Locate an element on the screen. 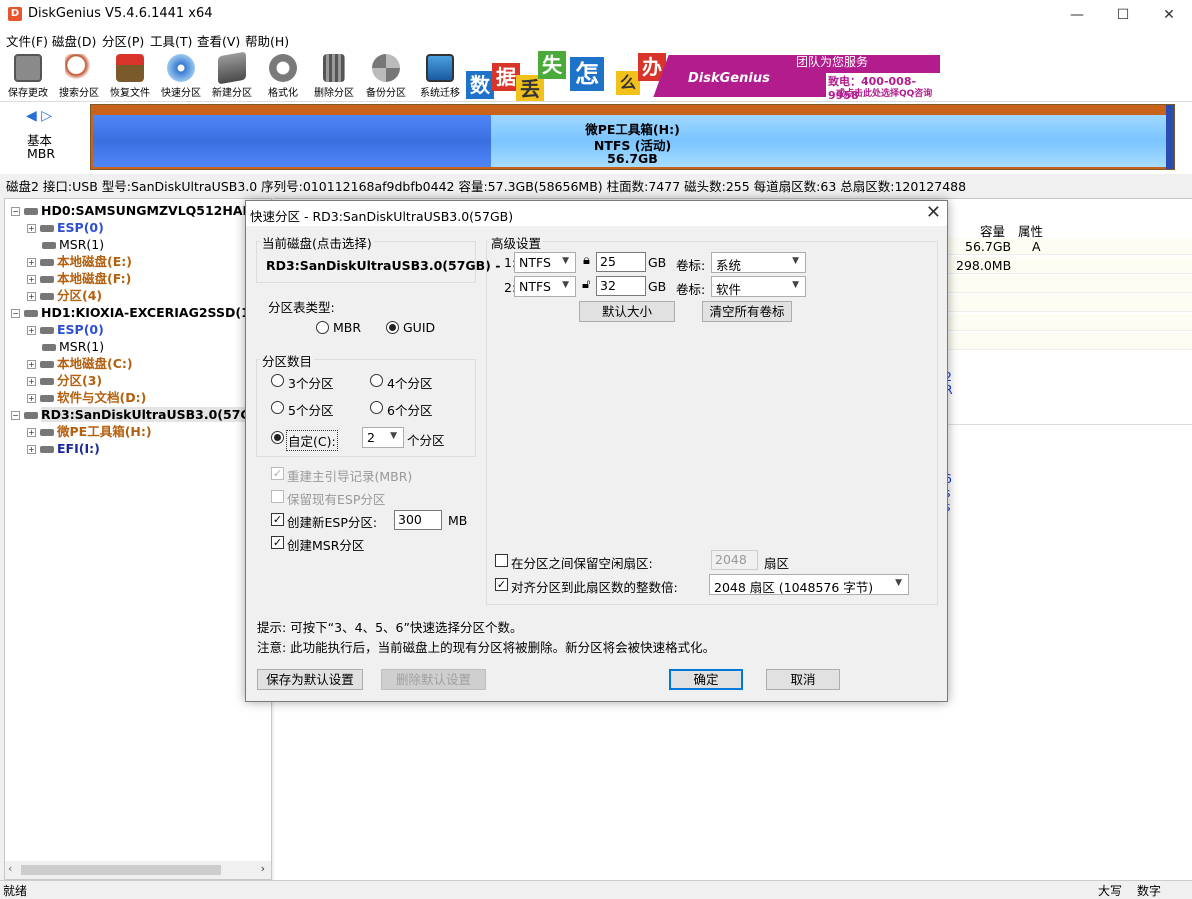  delete-default-button: 删除默认设置 is located at coordinates (433, 679).